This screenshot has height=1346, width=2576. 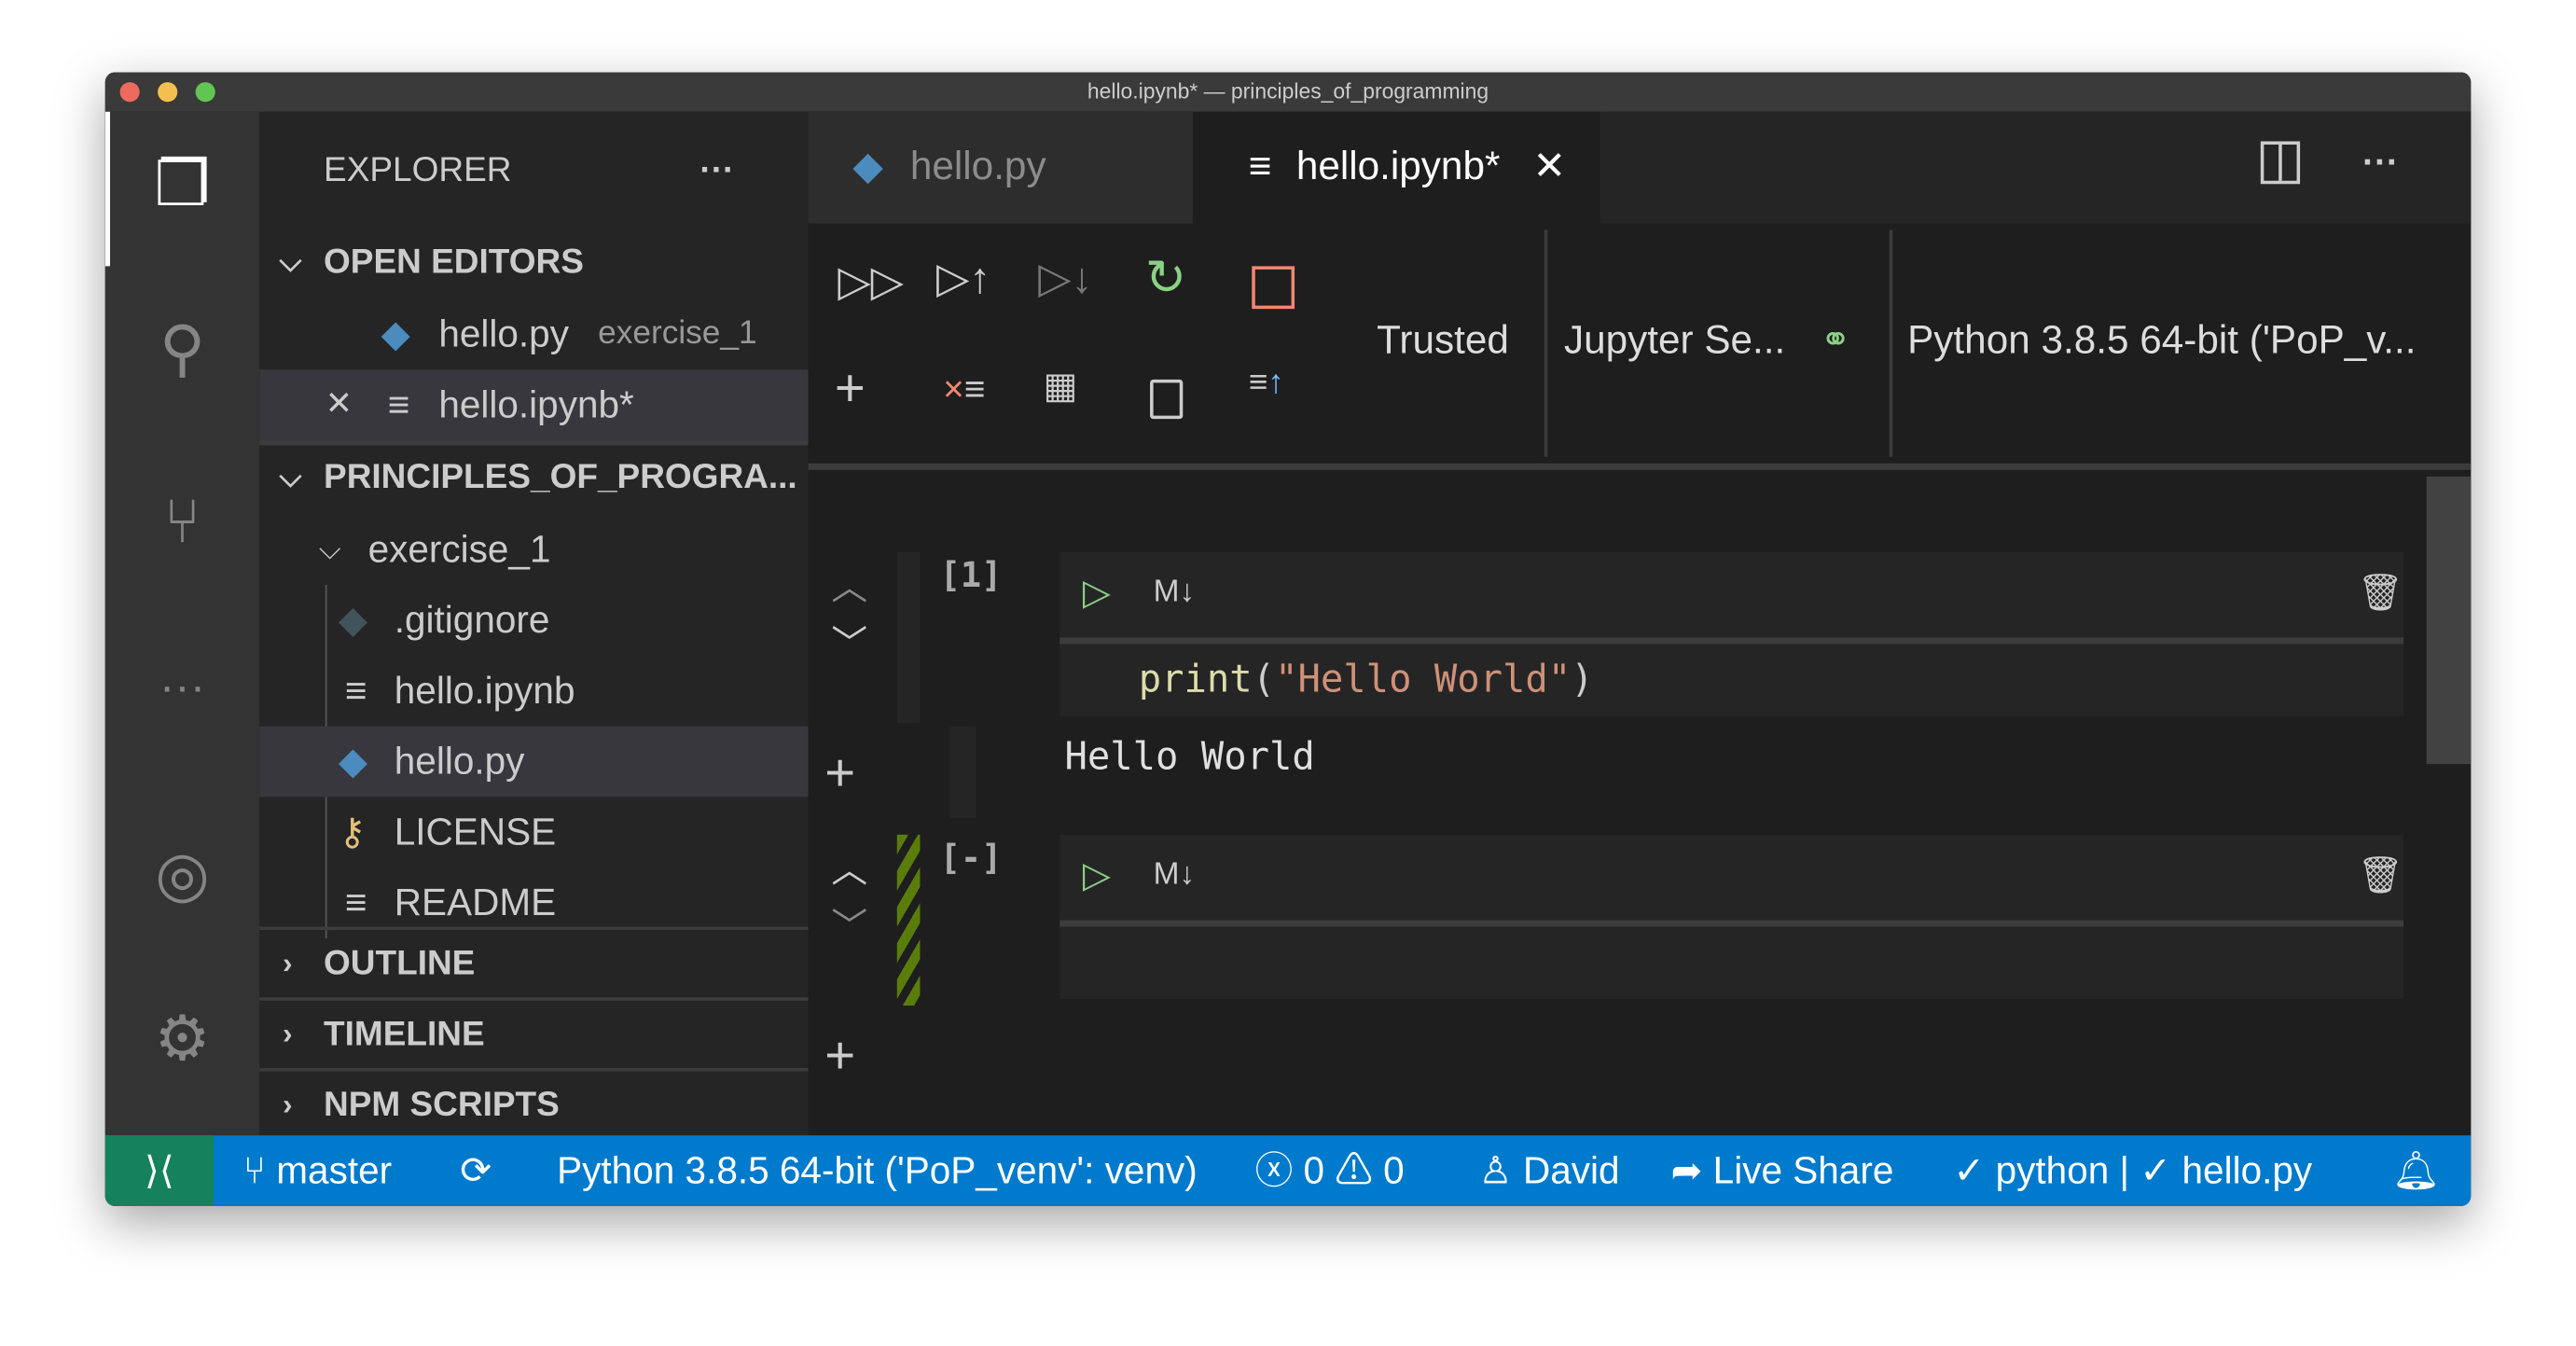 What do you see at coordinates (971, 858) in the screenshot?
I see `execution-count: [-]` at bounding box center [971, 858].